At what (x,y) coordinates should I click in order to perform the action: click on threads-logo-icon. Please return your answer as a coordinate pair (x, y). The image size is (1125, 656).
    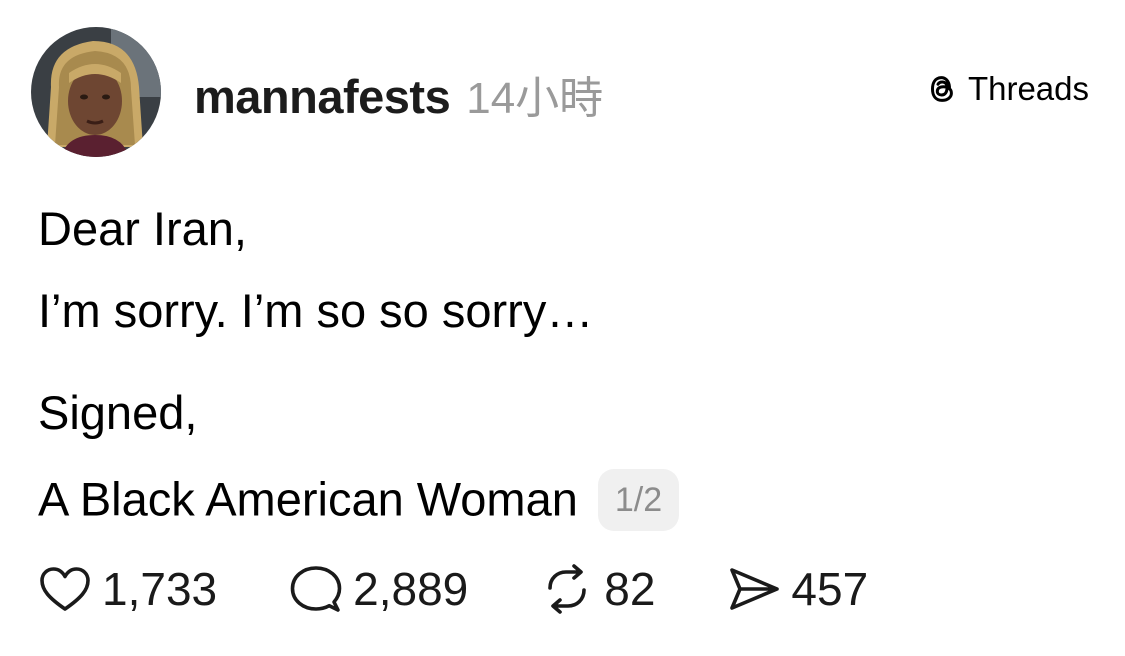
    Looking at the image, I should click on (941, 89).